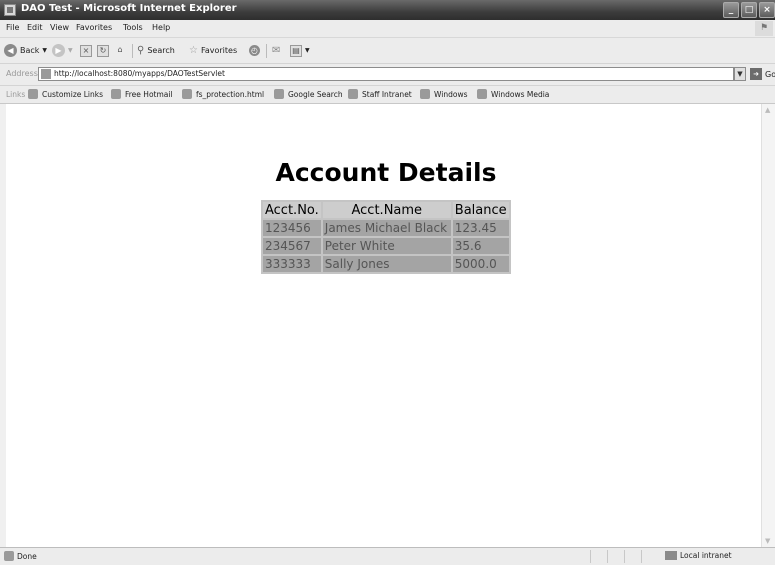 The image size is (775, 565). Describe the element at coordinates (740, 74) in the screenshot. I see `address-dropdown-icon: ▼` at that location.